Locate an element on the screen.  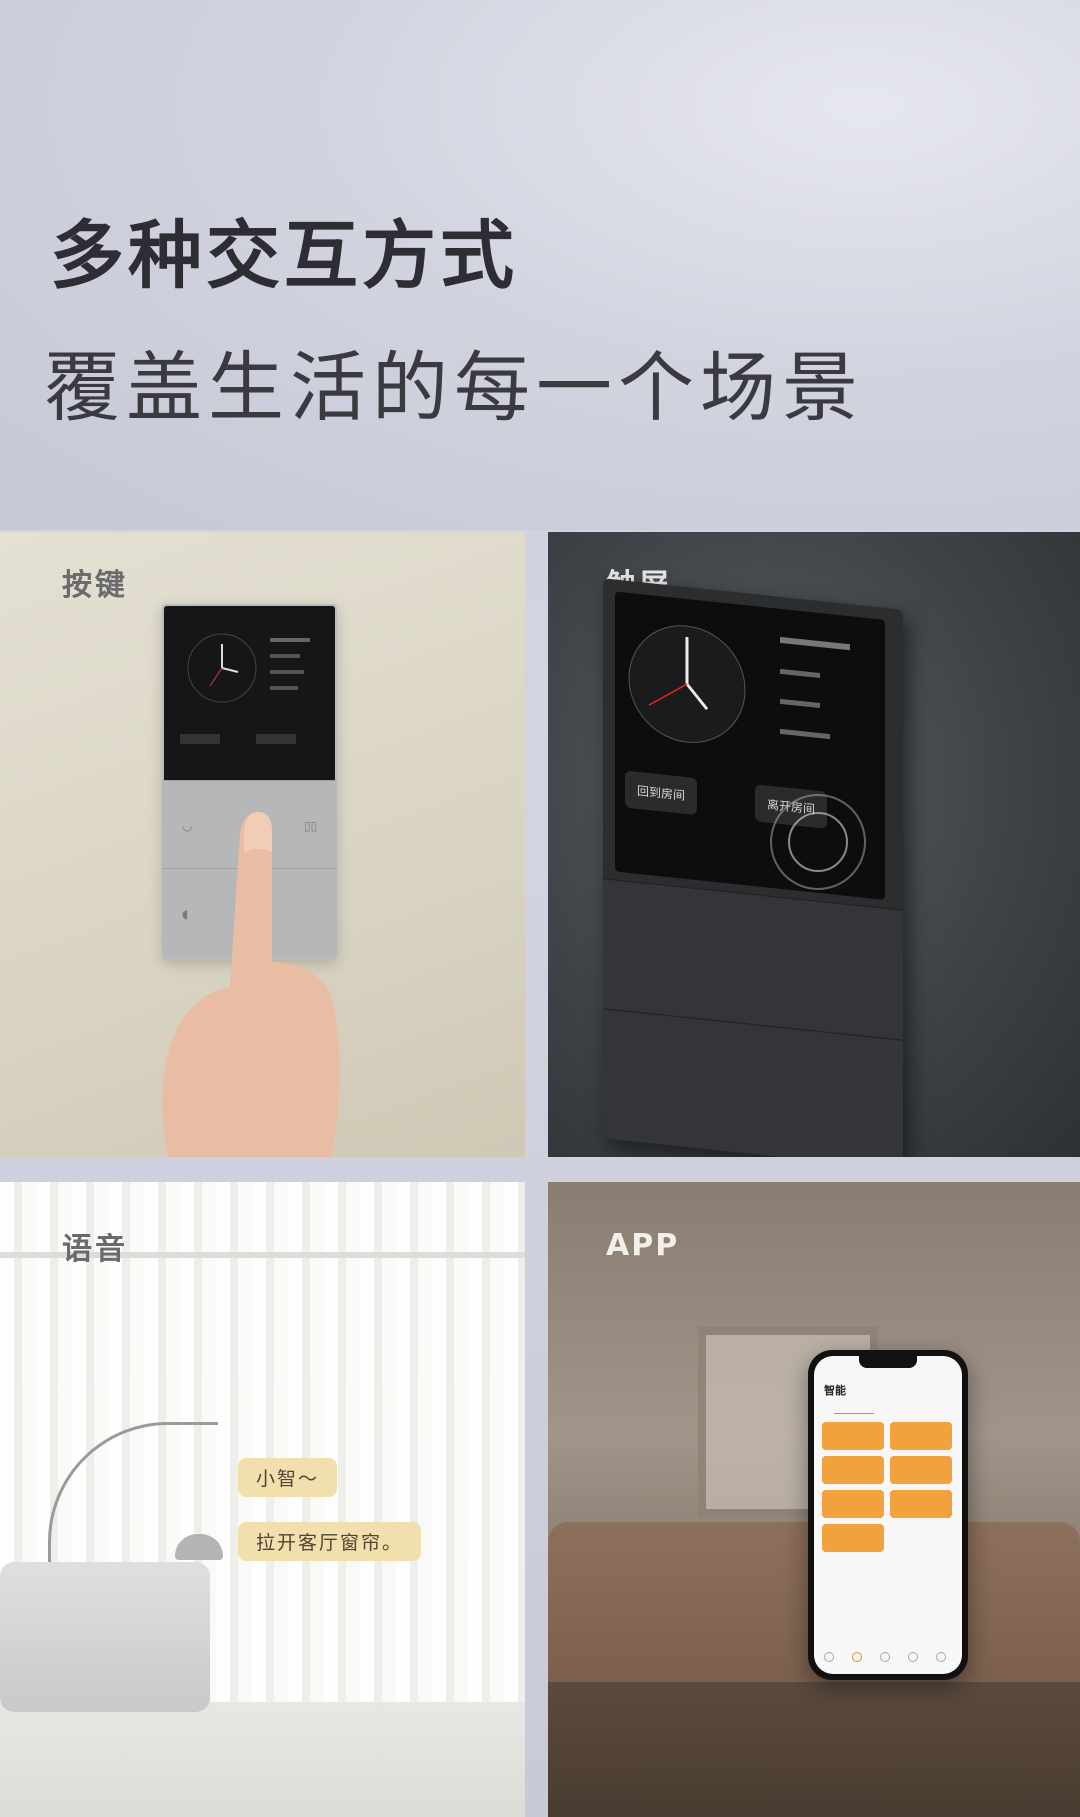
app-tab is located at coordinates (914, 1409).